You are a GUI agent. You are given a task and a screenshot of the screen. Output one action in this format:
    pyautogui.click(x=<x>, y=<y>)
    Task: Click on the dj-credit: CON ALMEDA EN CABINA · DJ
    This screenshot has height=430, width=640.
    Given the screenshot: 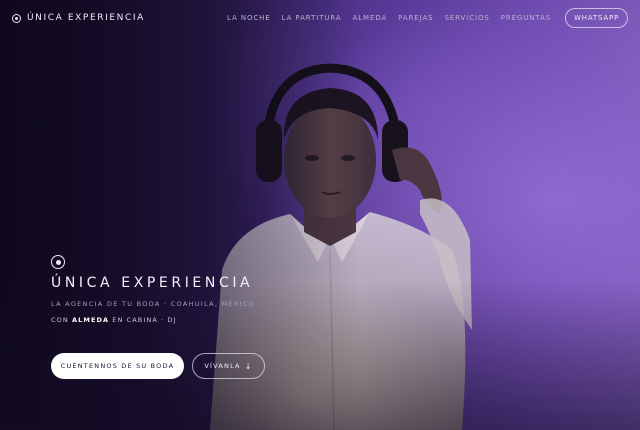 What is the action you would take?
    pyautogui.click(x=114, y=320)
    